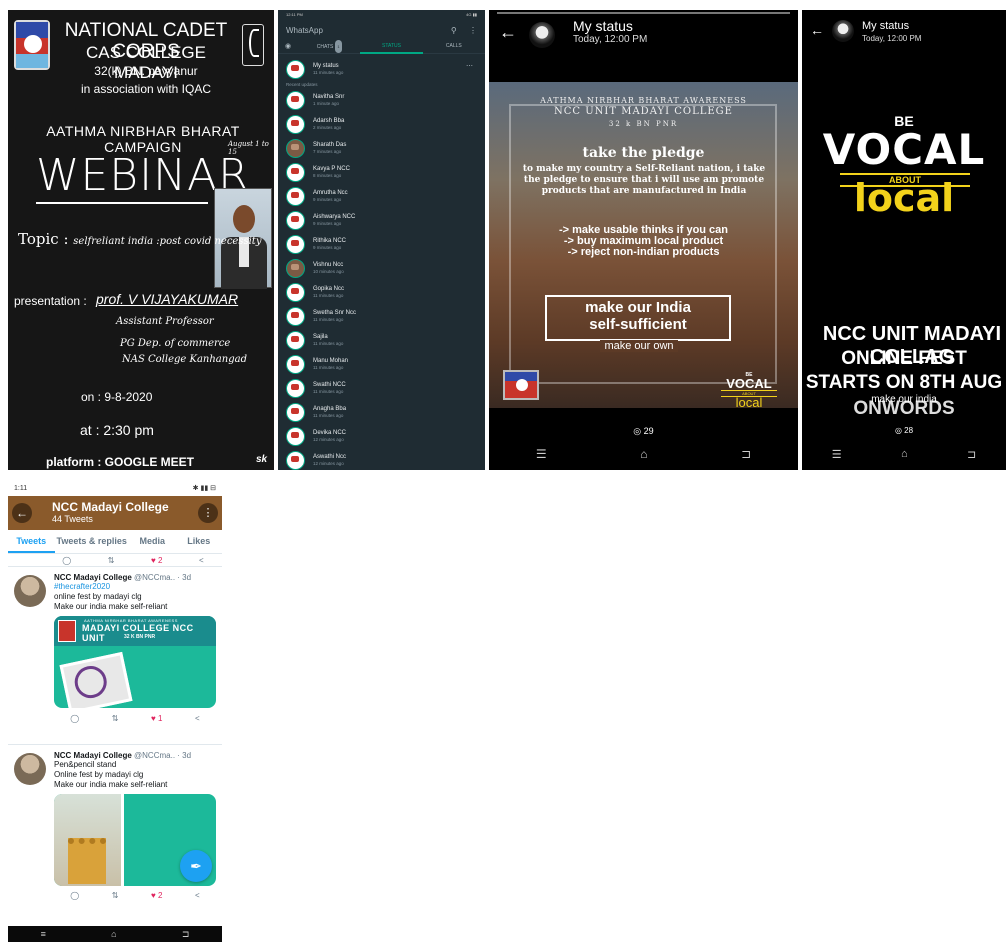 The image size is (1006, 942). What do you see at coordinates (196, 866) in the screenshot?
I see `compose-tweet-button: ✒` at bounding box center [196, 866].